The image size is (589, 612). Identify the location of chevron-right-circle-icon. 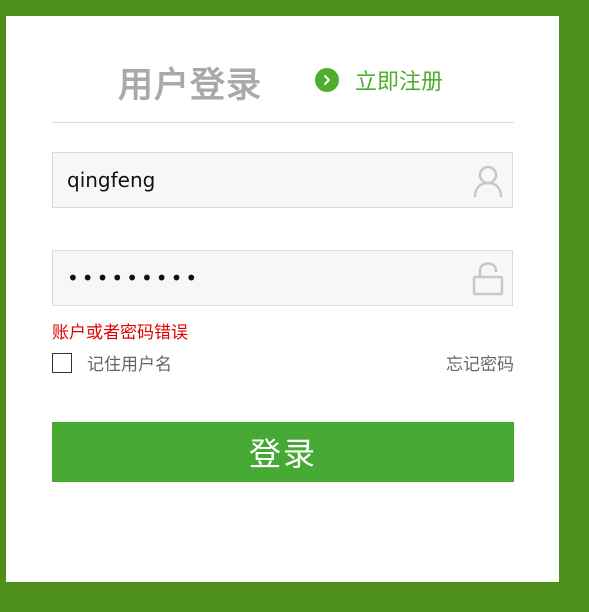
(327, 80).